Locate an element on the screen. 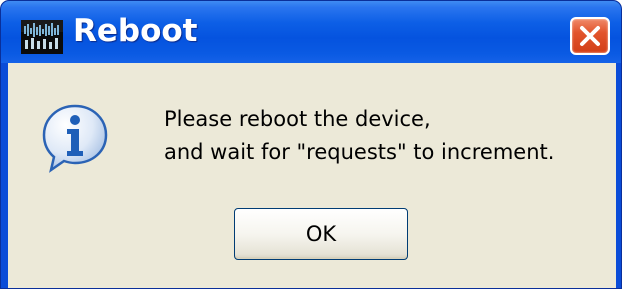 This screenshot has width=624, height=289. close-x-icon is located at coordinates (590, 36).